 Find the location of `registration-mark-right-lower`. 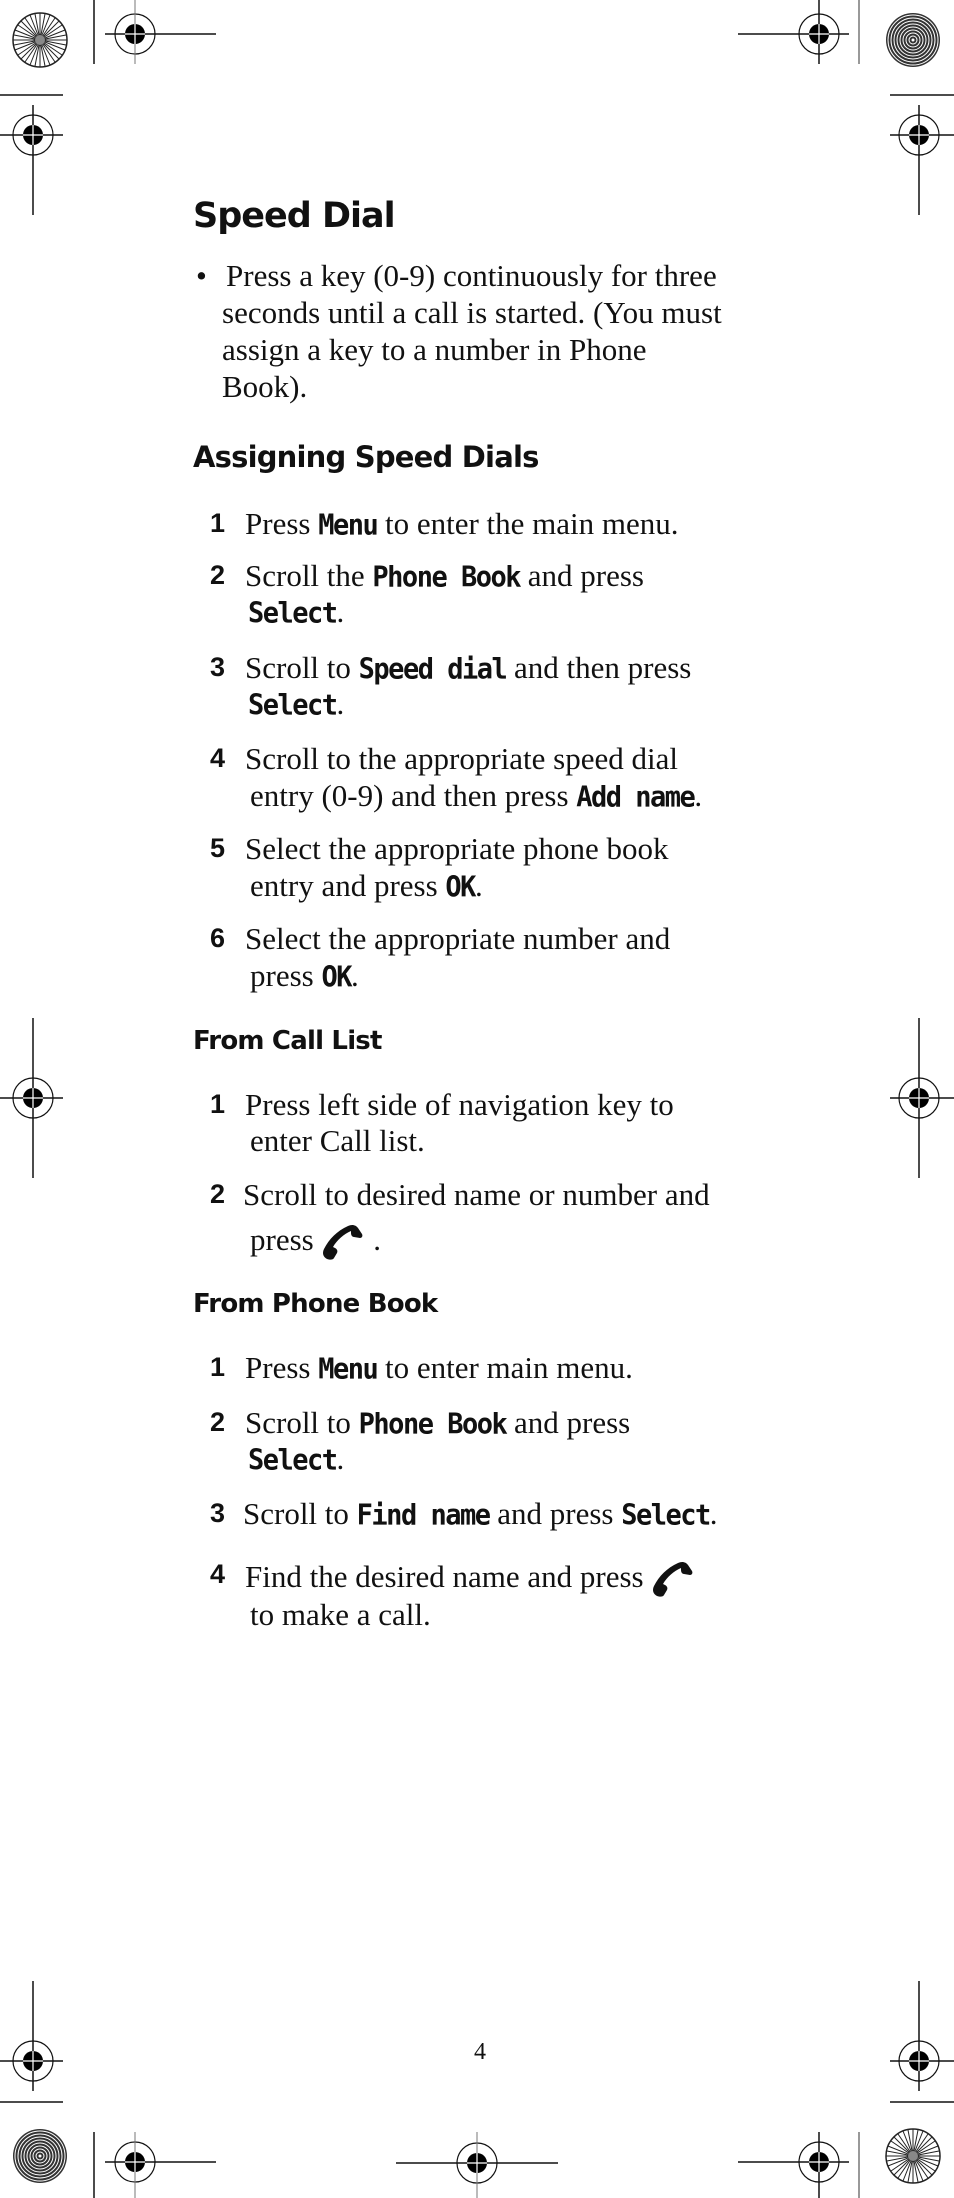

registration-mark-right-lower is located at coordinates (922, 2036).